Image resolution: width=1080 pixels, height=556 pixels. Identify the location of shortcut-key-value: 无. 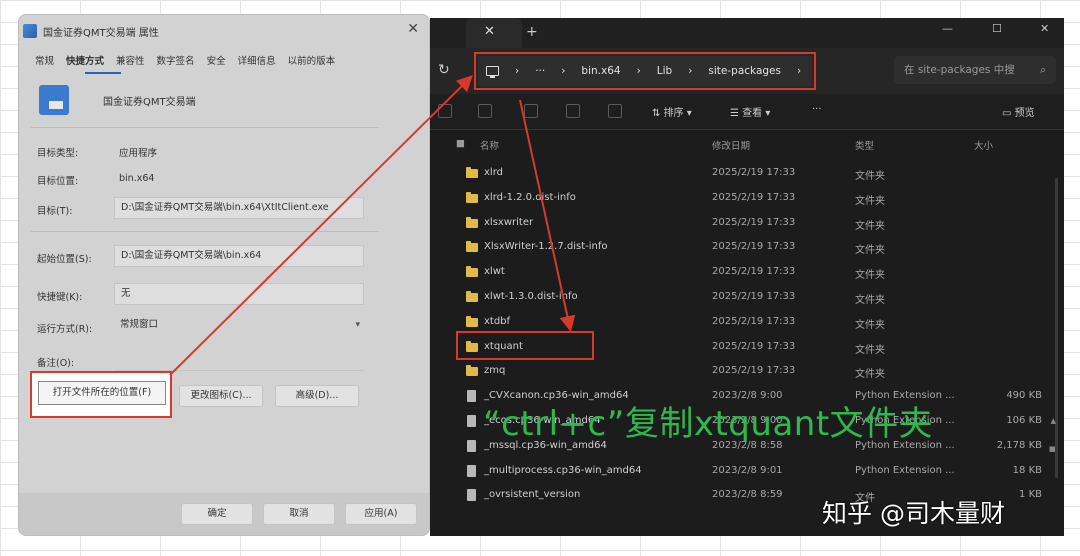
(126, 293).